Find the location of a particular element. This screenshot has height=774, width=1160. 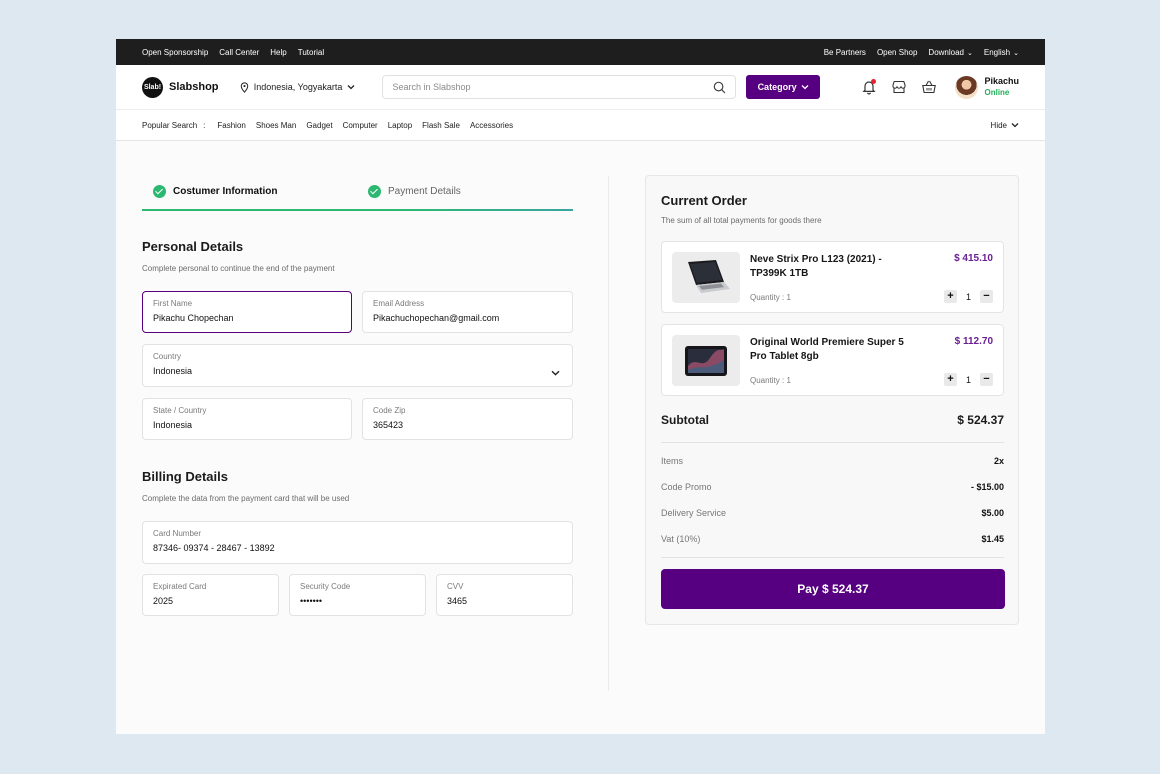

hide-toggle: Hide is located at coordinates (1005, 125).